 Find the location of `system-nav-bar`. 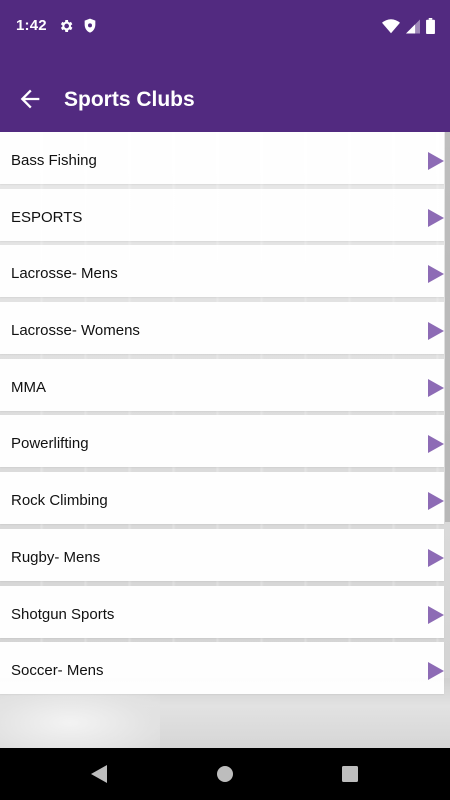

system-nav-bar is located at coordinates (225, 774).